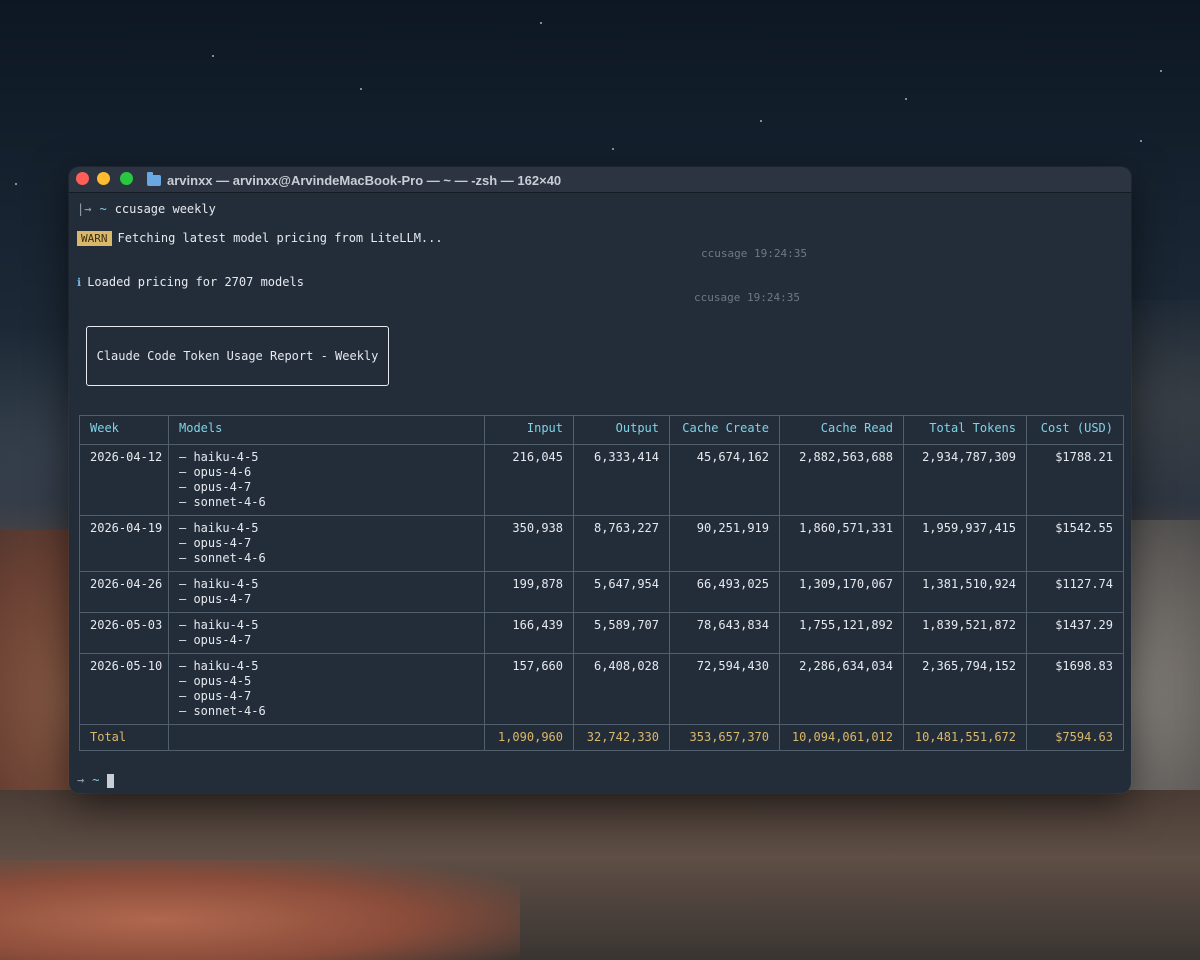  Describe the element at coordinates (82, 178) in the screenshot. I see `close-button` at that location.